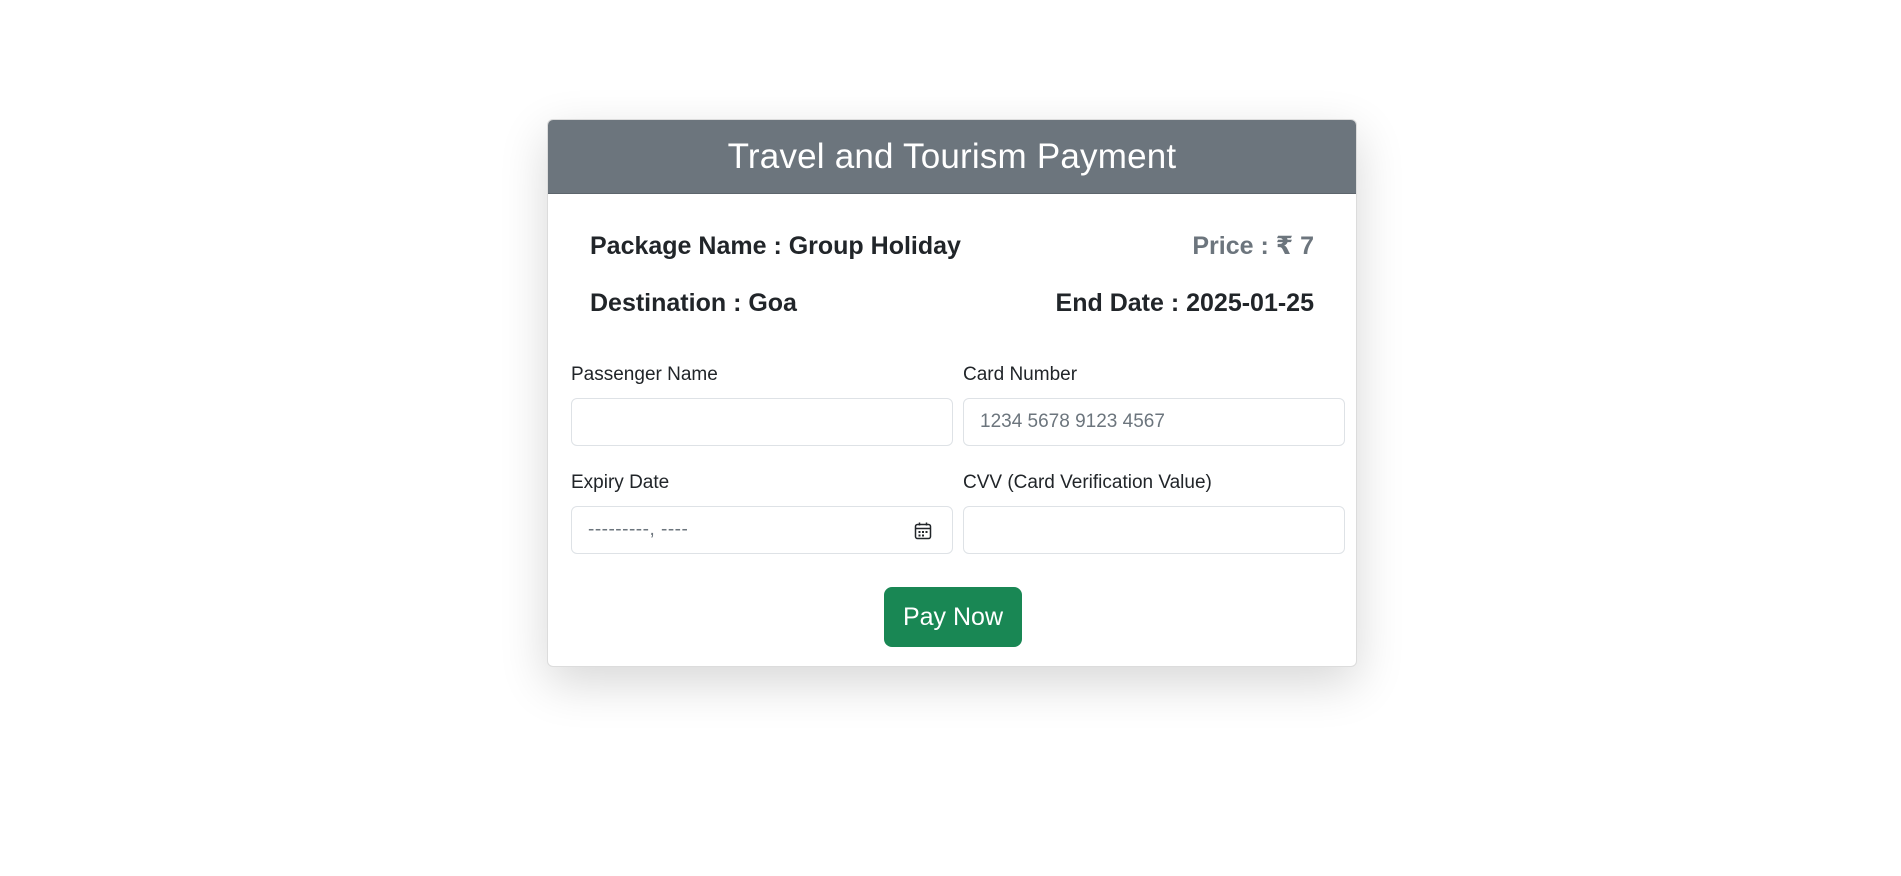 The height and width of the screenshot is (876, 1901). I want to click on passenger-name-label: Passenger Name, so click(644, 374).